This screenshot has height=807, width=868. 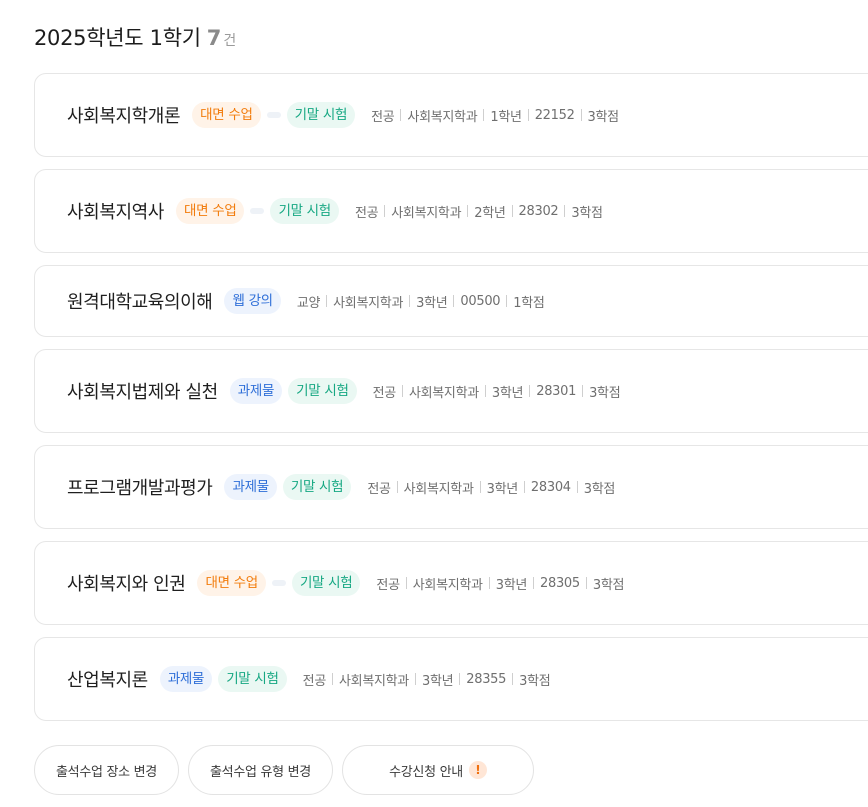 I want to click on meta-category: 교양, so click(x=308, y=303).